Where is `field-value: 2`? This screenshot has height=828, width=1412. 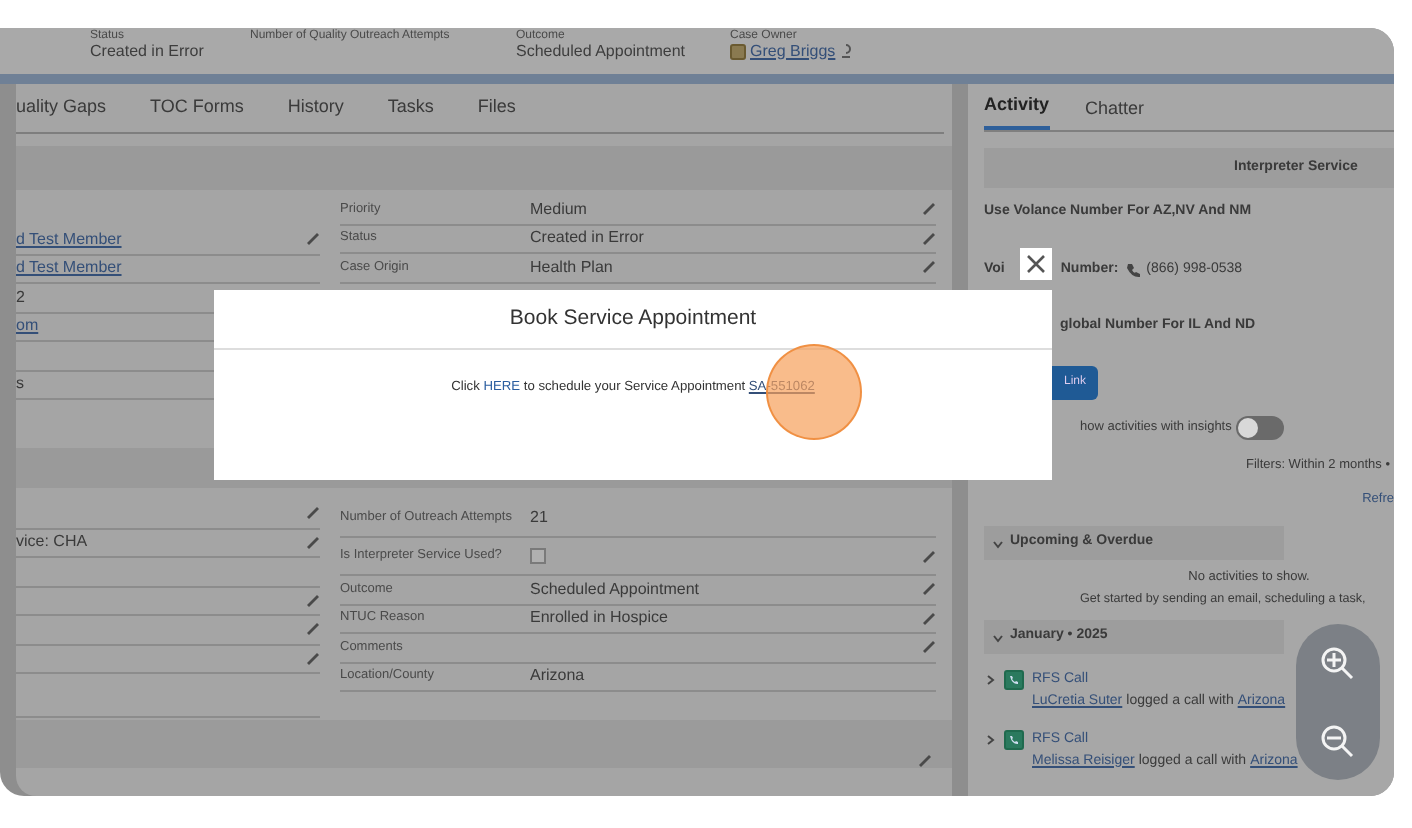
field-value: 2 is located at coordinates (21, 297).